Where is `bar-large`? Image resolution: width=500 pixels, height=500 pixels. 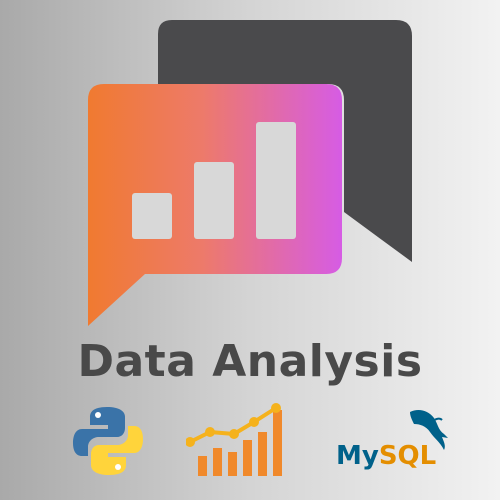
bar-large is located at coordinates (276, 180).